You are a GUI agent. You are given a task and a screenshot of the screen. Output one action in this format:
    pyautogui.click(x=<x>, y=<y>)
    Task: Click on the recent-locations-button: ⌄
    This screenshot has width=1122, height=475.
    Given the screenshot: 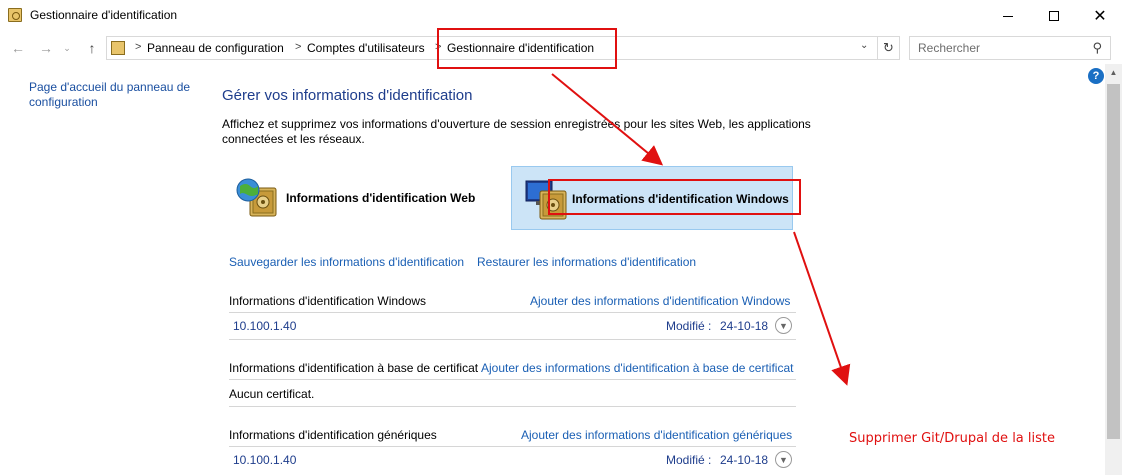 What is the action you would take?
    pyautogui.click(x=67, y=48)
    